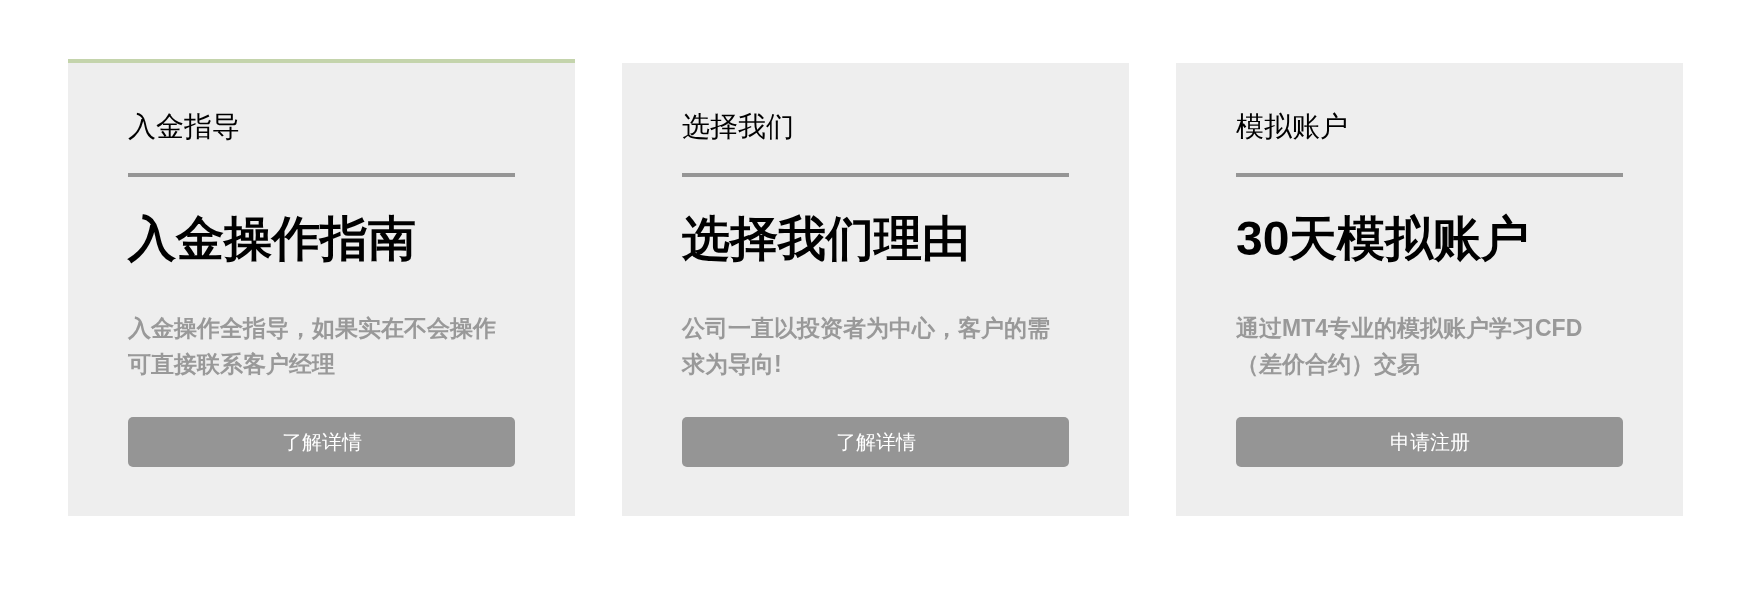  What do you see at coordinates (1429, 442) in the screenshot?
I see `action-button: 申请注册` at bounding box center [1429, 442].